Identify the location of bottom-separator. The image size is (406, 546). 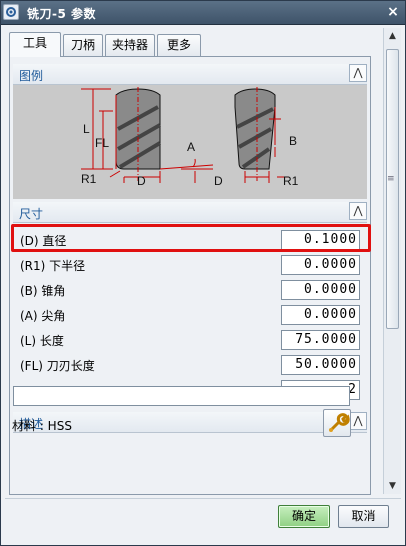
(203, 498).